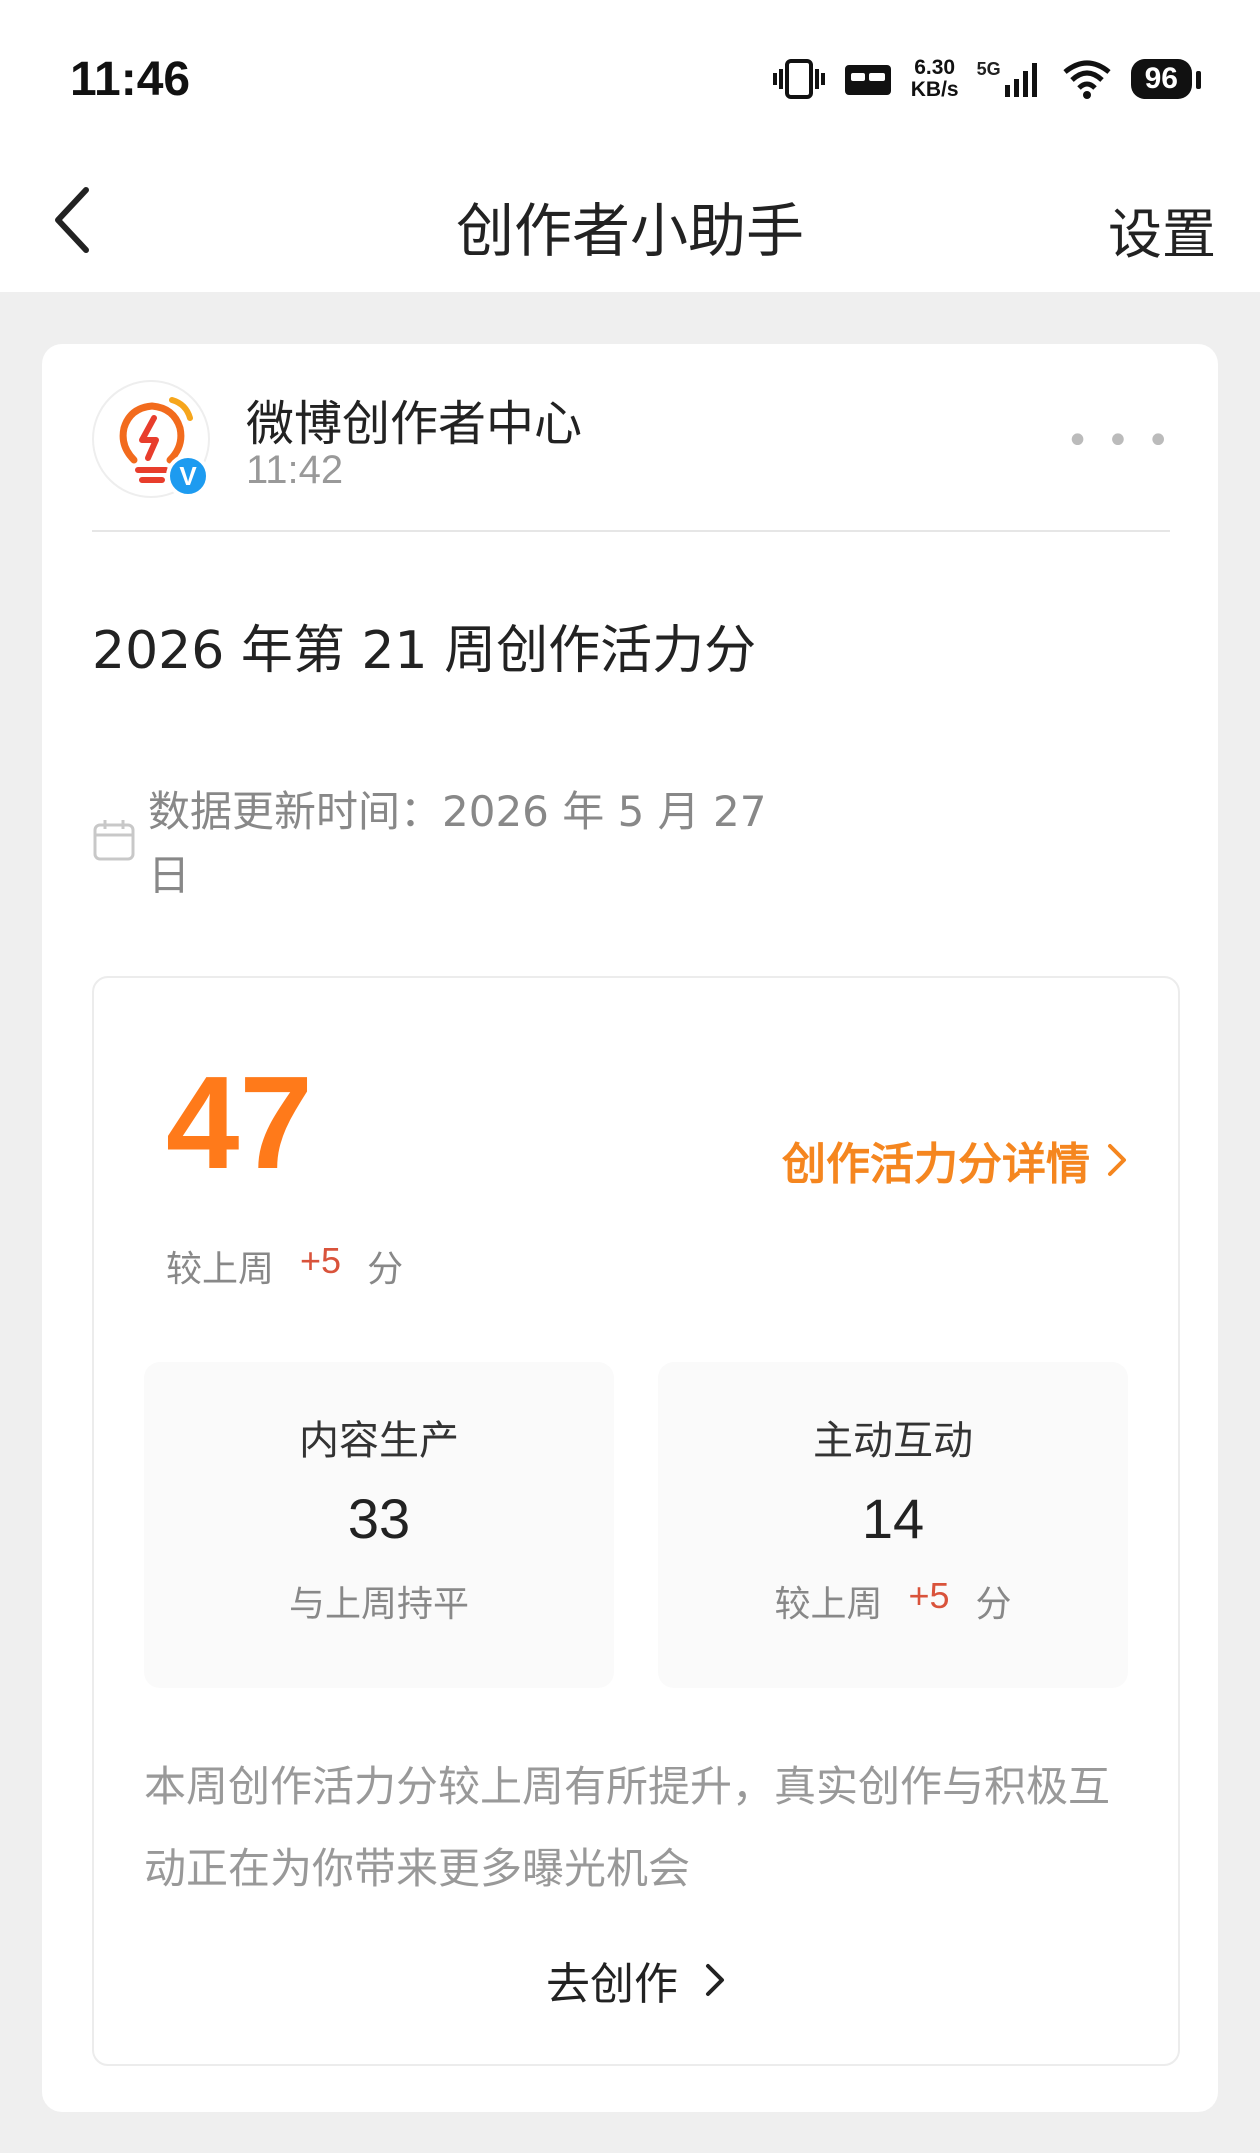 This screenshot has height=2153, width=1260. I want to click on content-production-note-text: 与上周持平, so click(378, 1604).